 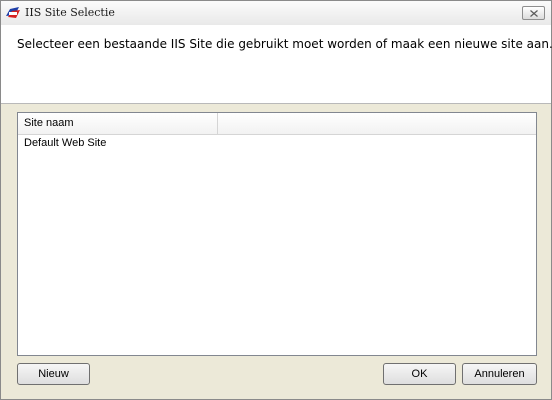 I want to click on column-header-empty, so click(x=377, y=123).